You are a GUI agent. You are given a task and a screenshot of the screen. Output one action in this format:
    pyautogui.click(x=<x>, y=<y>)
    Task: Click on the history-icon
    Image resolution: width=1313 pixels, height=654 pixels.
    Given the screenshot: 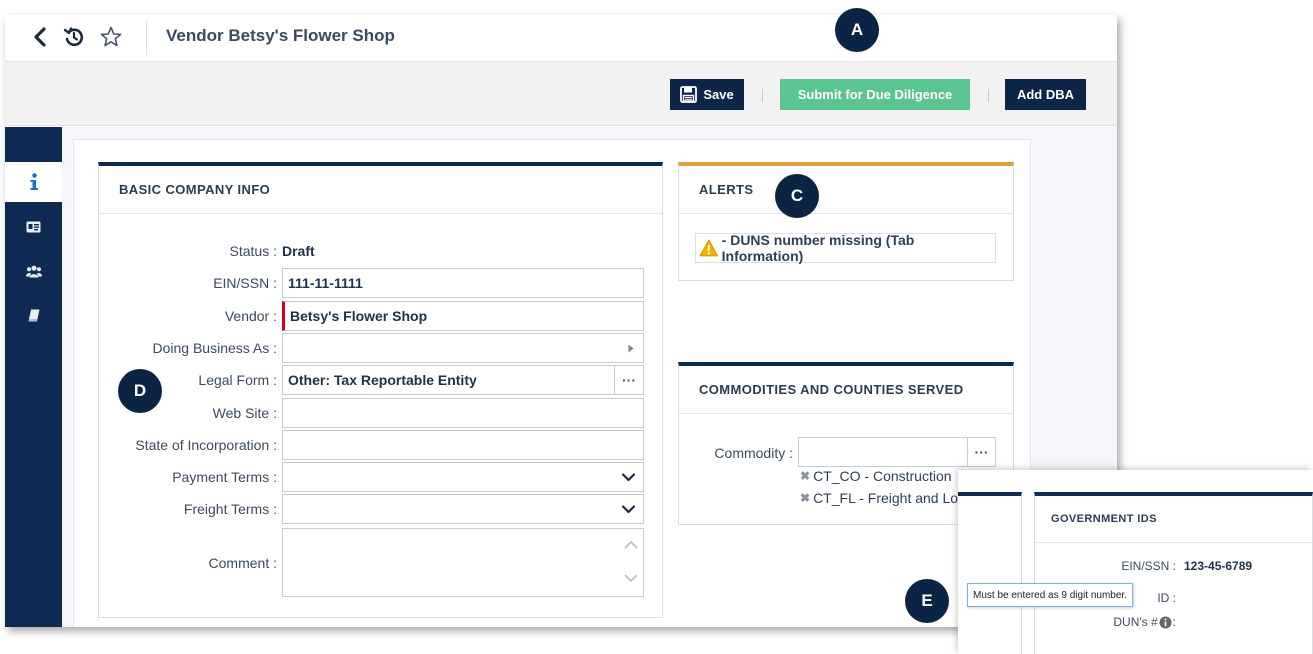 What is the action you would take?
    pyautogui.click(x=74, y=37)
    